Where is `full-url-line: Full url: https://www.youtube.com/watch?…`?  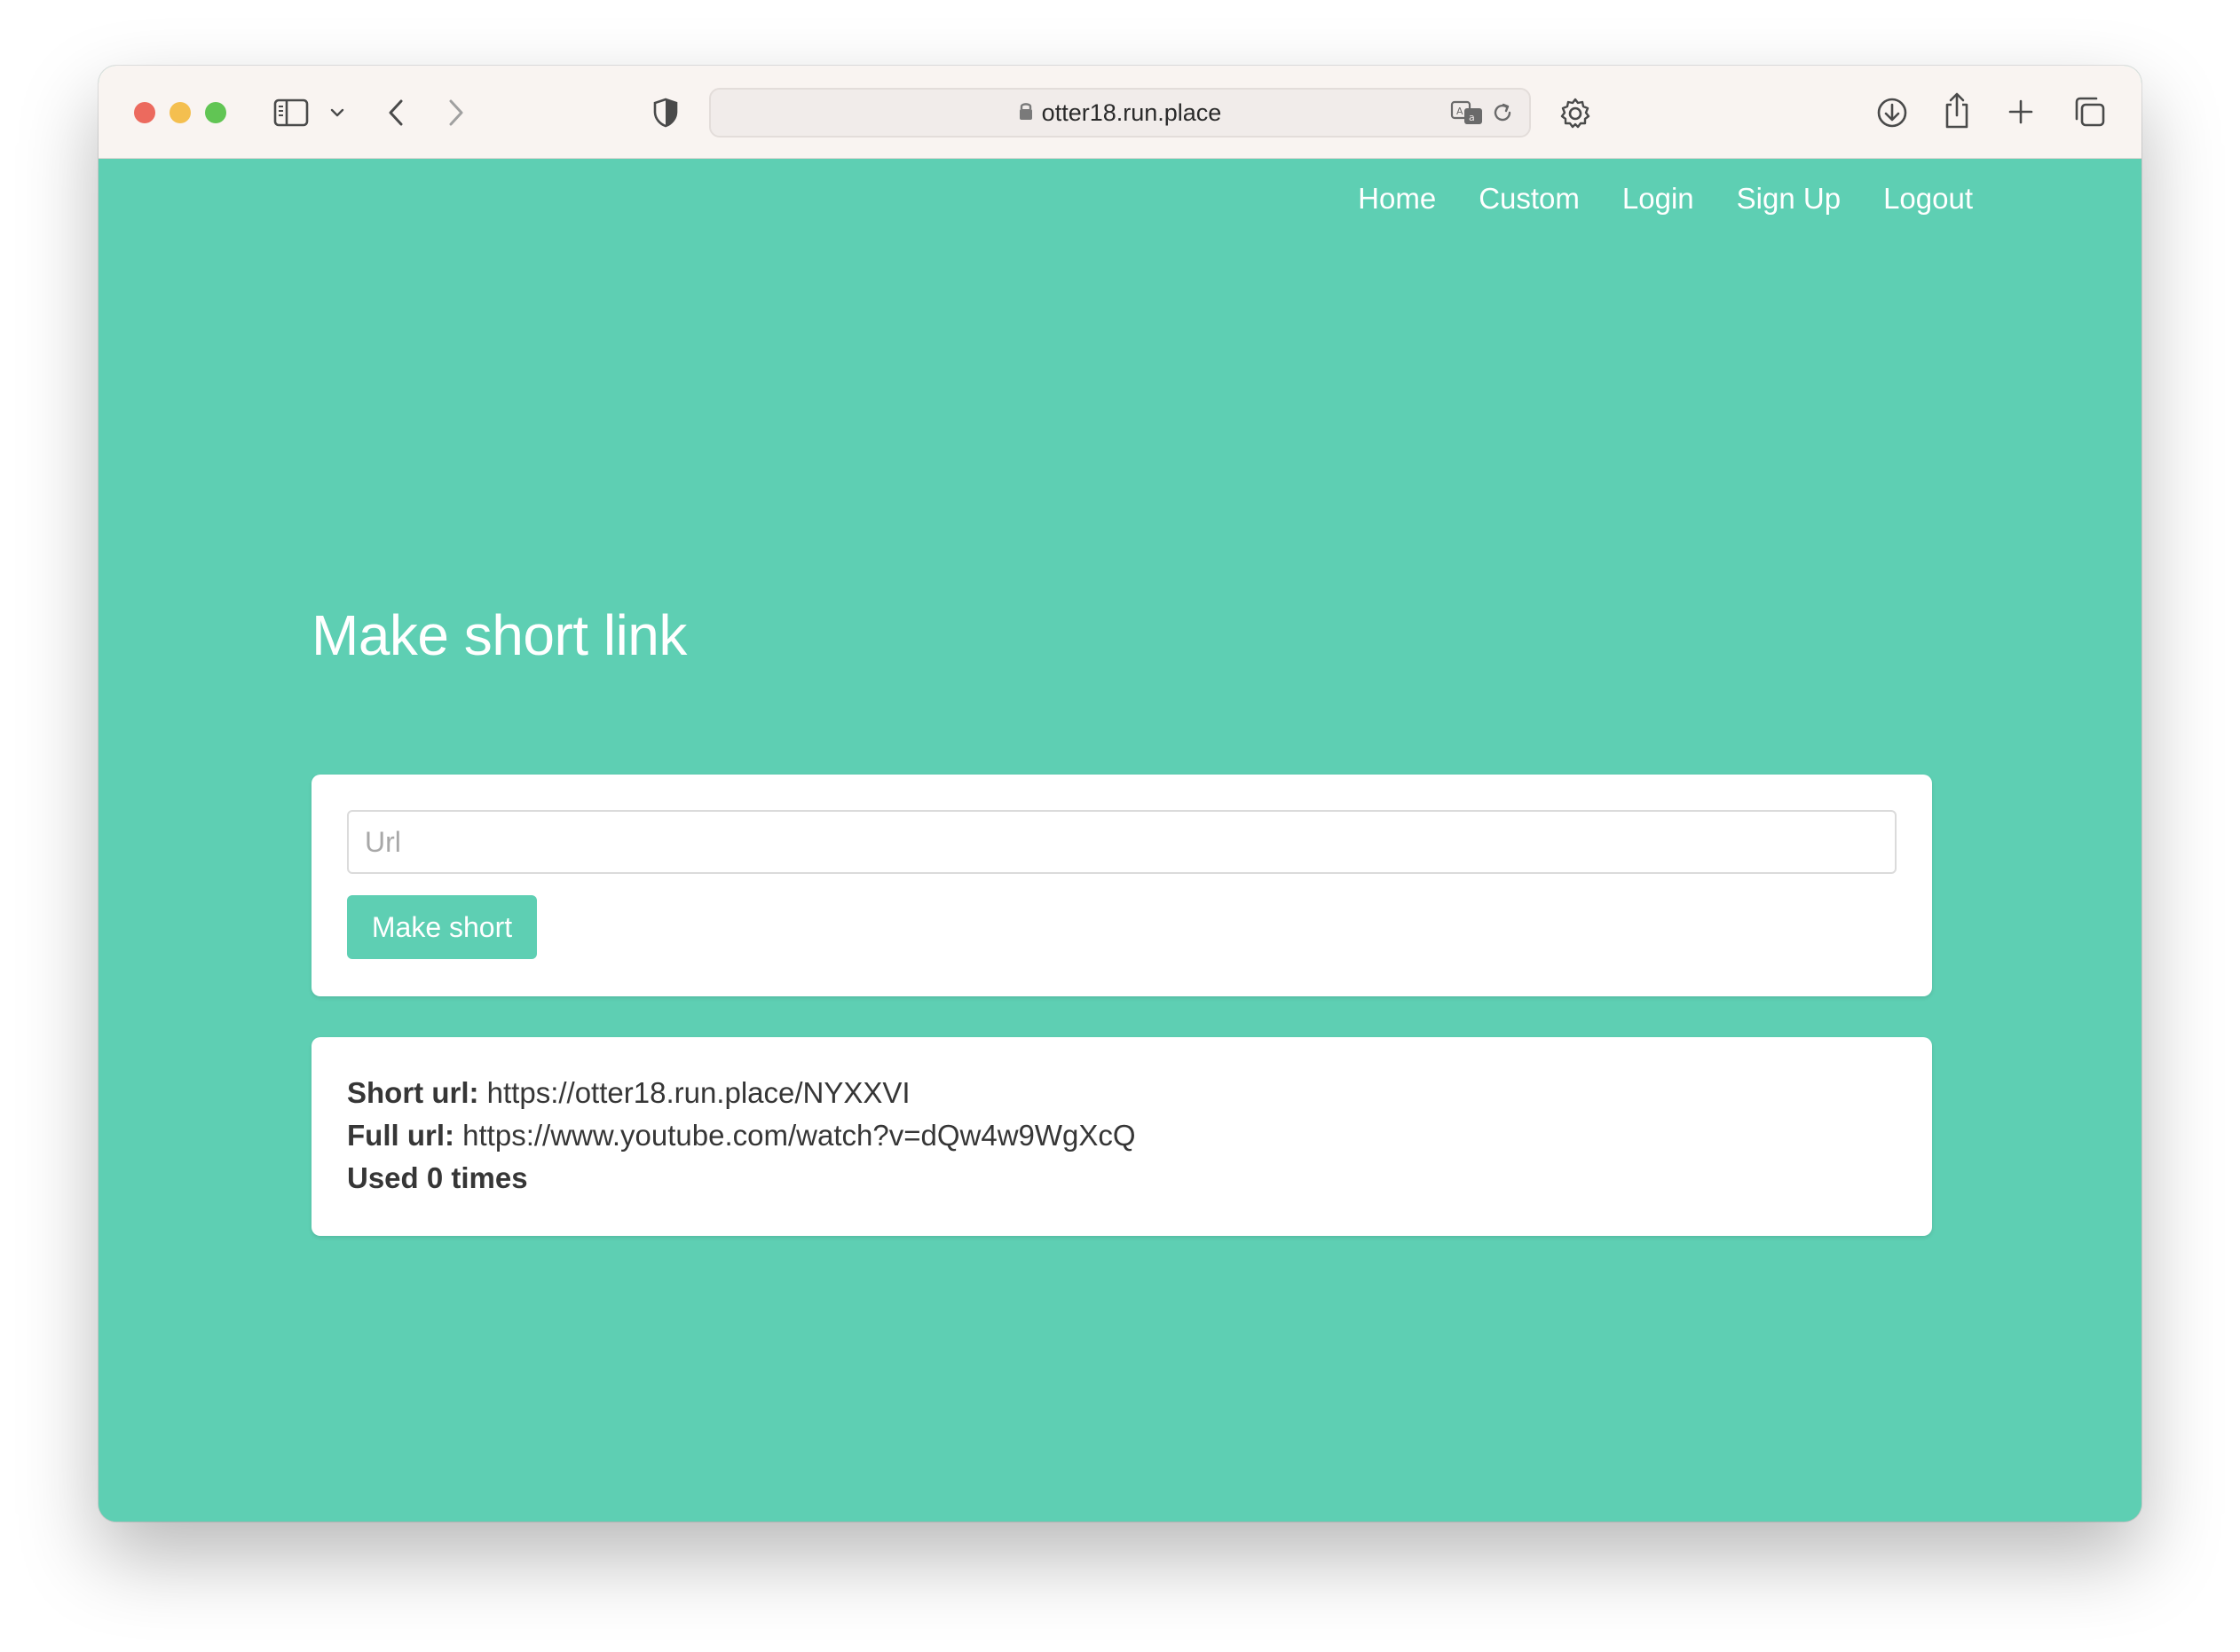
full-url-line: Full url: https://www.youtube.com/watch?… is located at coordinates (741, 1135).